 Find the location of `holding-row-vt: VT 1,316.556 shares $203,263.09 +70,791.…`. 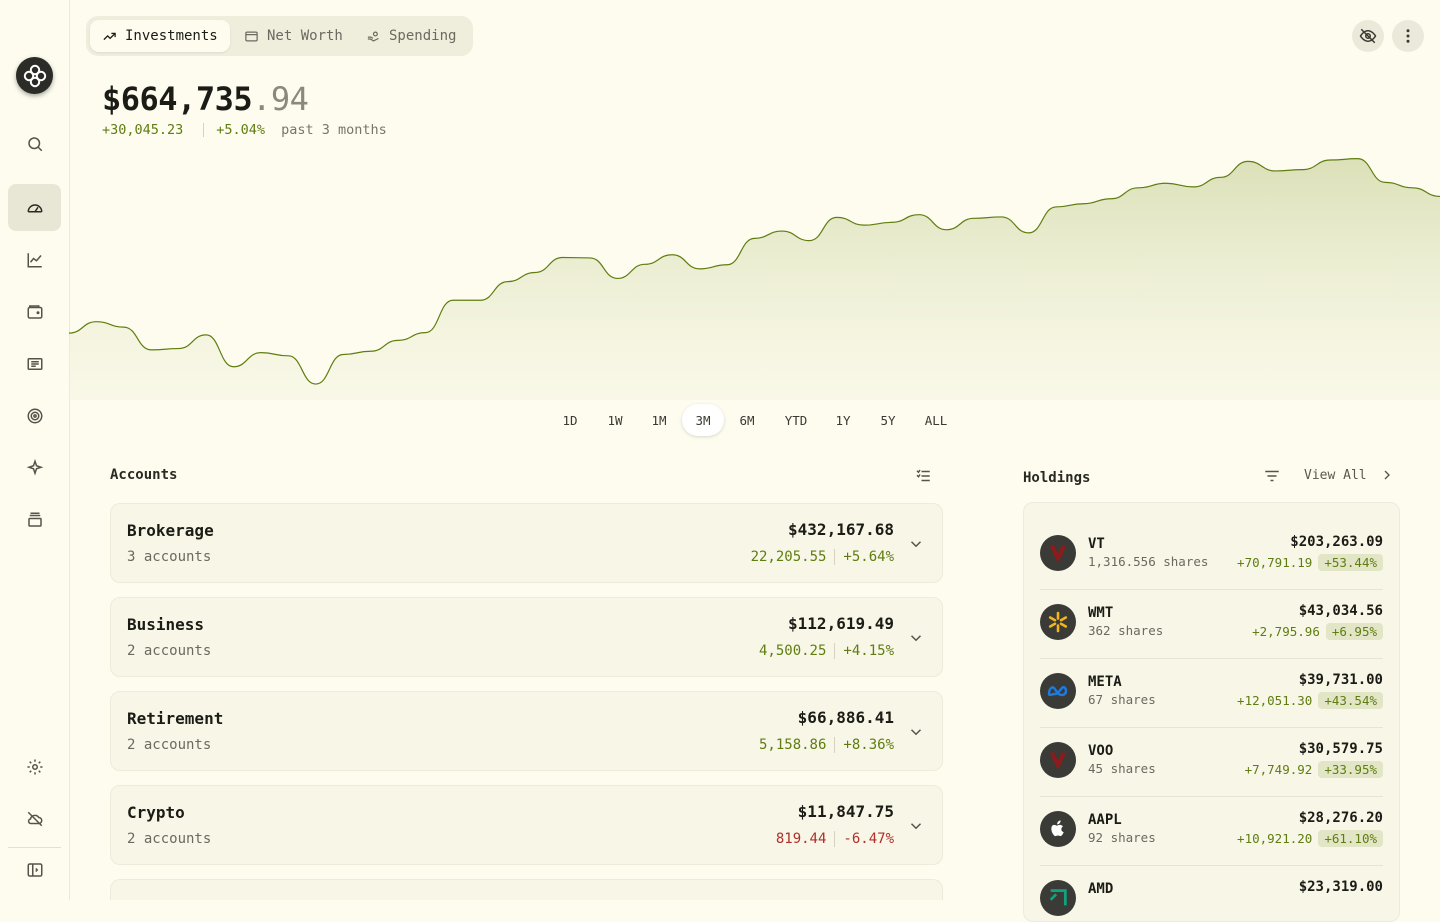

holding-row-vt: VT 1,316.556 shares $203,263.09 +70,791.… is located at coordinates (1211, 555).